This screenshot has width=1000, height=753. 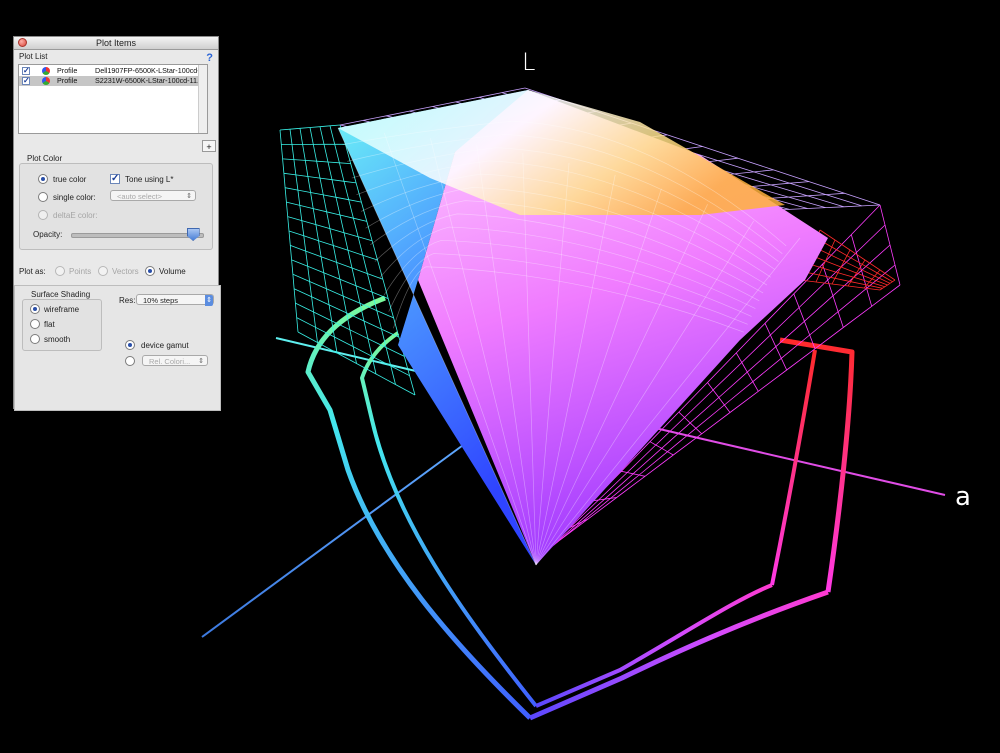 What do you see at coordinates (60, 271) in the screenshot?
I see `points-radio` at bounding box center [60, 271].